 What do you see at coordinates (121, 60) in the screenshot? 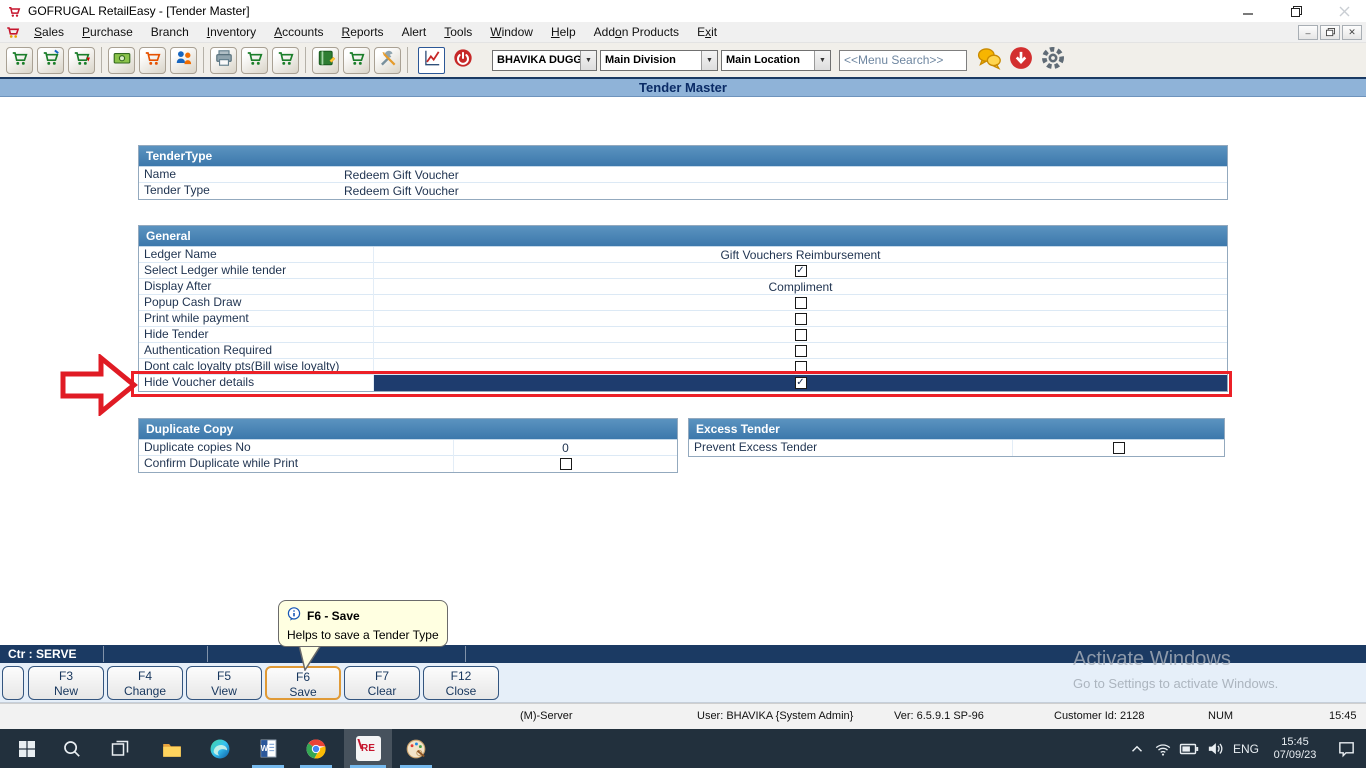
I see `receipt-money-button` at bounding box center [121, 60].